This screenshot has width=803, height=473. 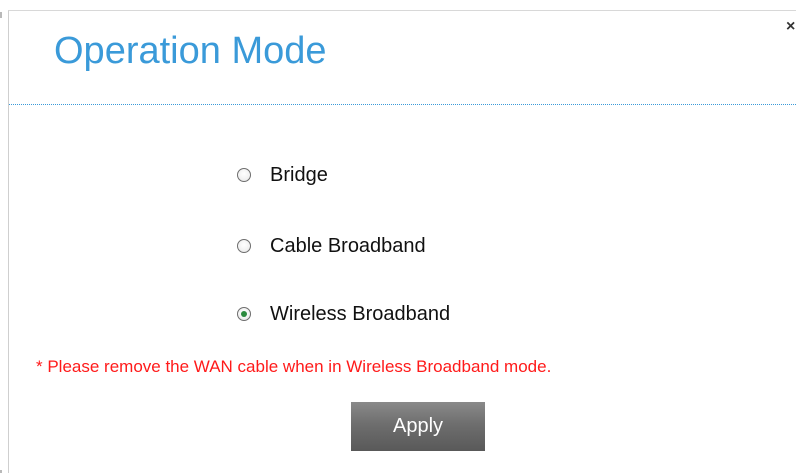 What do you see at coordinates (1, 15) in the screenshot?
I see `background-edge` at bounding box center [1, 15].